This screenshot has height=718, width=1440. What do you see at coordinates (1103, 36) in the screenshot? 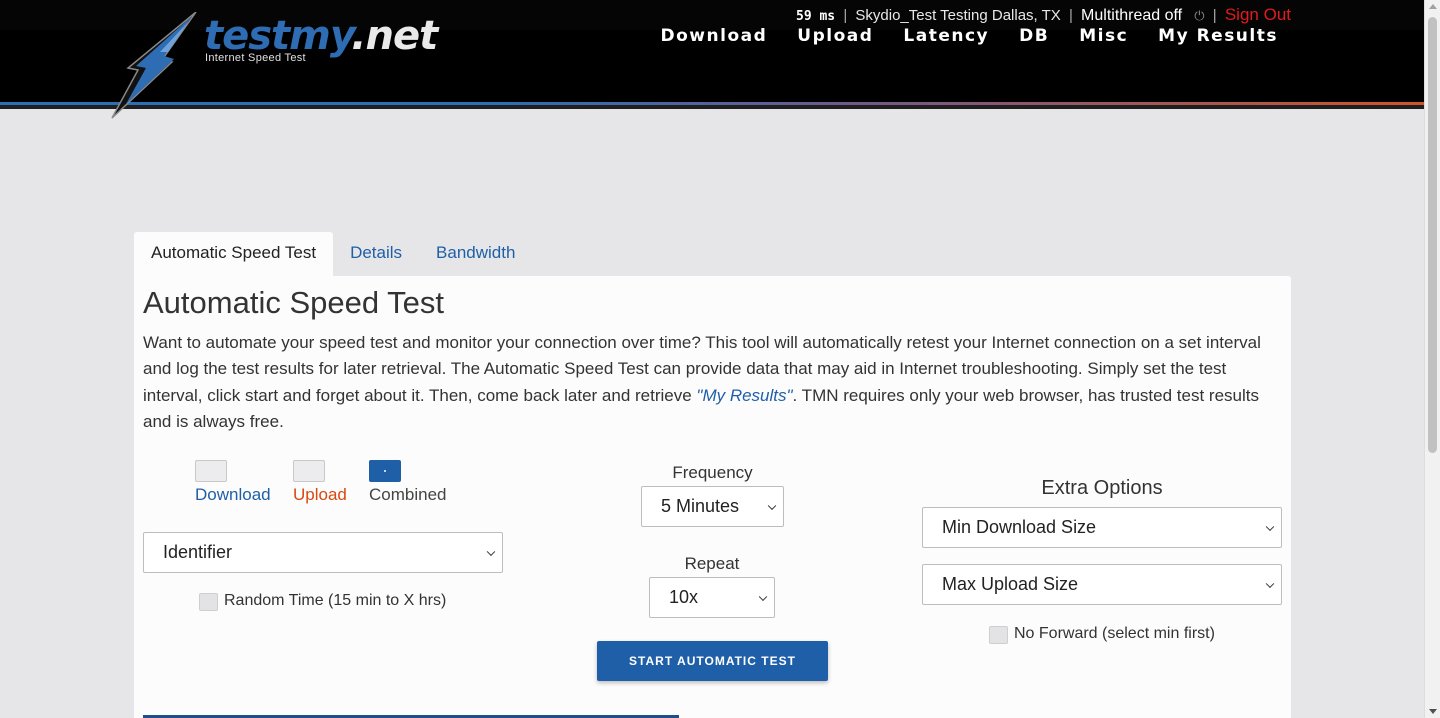
I see `nav-misc: Misc` at bounding box center [1103, 36].